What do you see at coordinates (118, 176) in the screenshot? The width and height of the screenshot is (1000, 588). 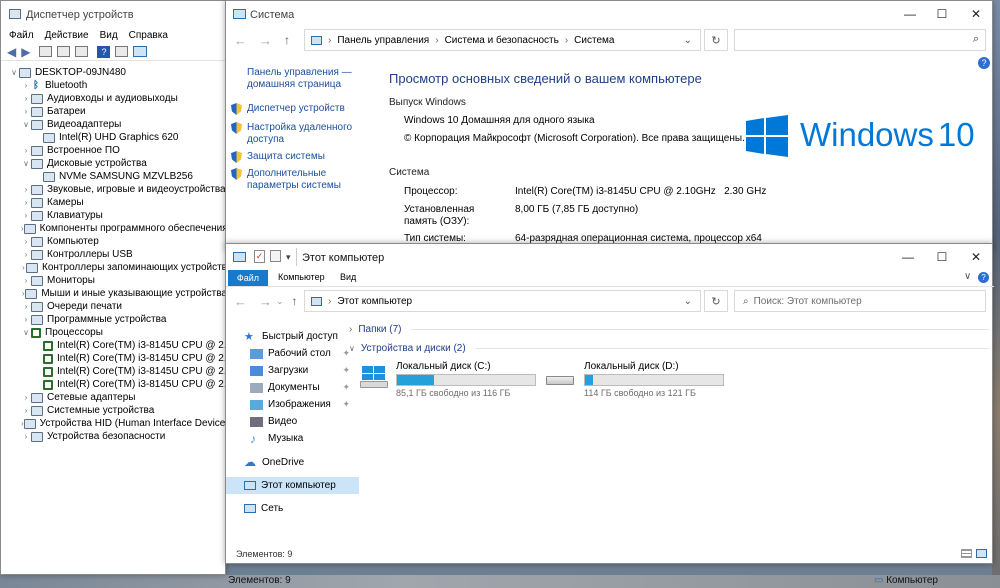 I see `tree-device: NVMe SAMSUNG MZVLB256` at bounding box center [118, 176].